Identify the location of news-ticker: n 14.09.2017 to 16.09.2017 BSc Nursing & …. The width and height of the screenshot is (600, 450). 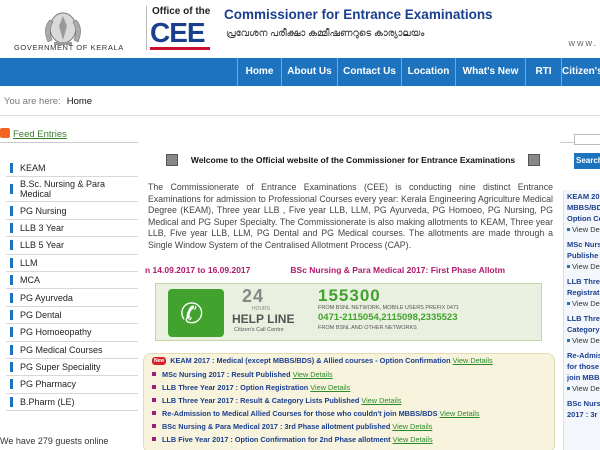
(350, 271).